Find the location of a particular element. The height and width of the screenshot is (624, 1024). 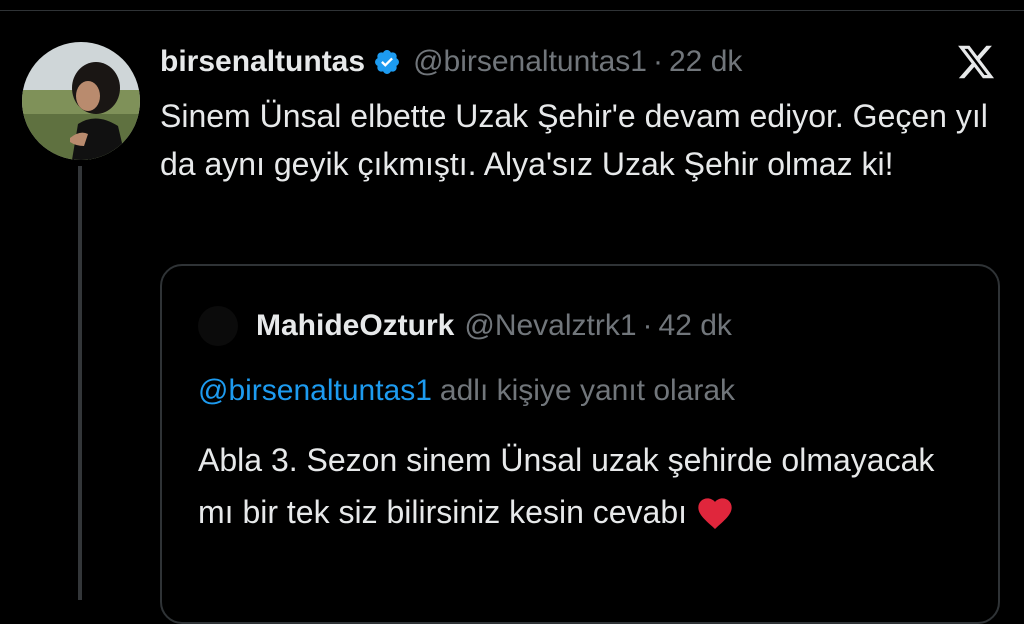

reply-context: @birsenaltuntas1 adlı kişiye yanıt olarak is located at coordinates (466, 391).